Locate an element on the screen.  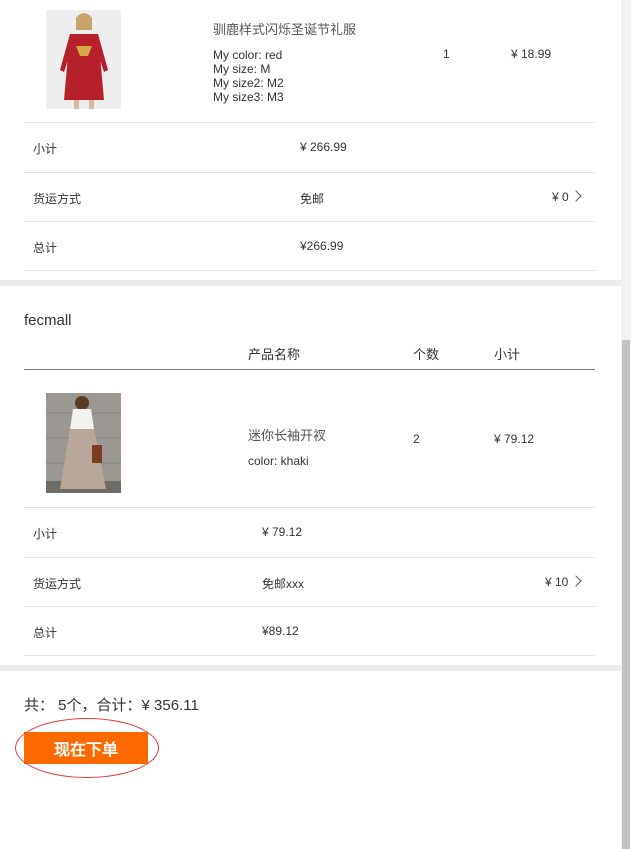
item2-name: 迷你长袖开衩 is located at coordinates (287, 434).